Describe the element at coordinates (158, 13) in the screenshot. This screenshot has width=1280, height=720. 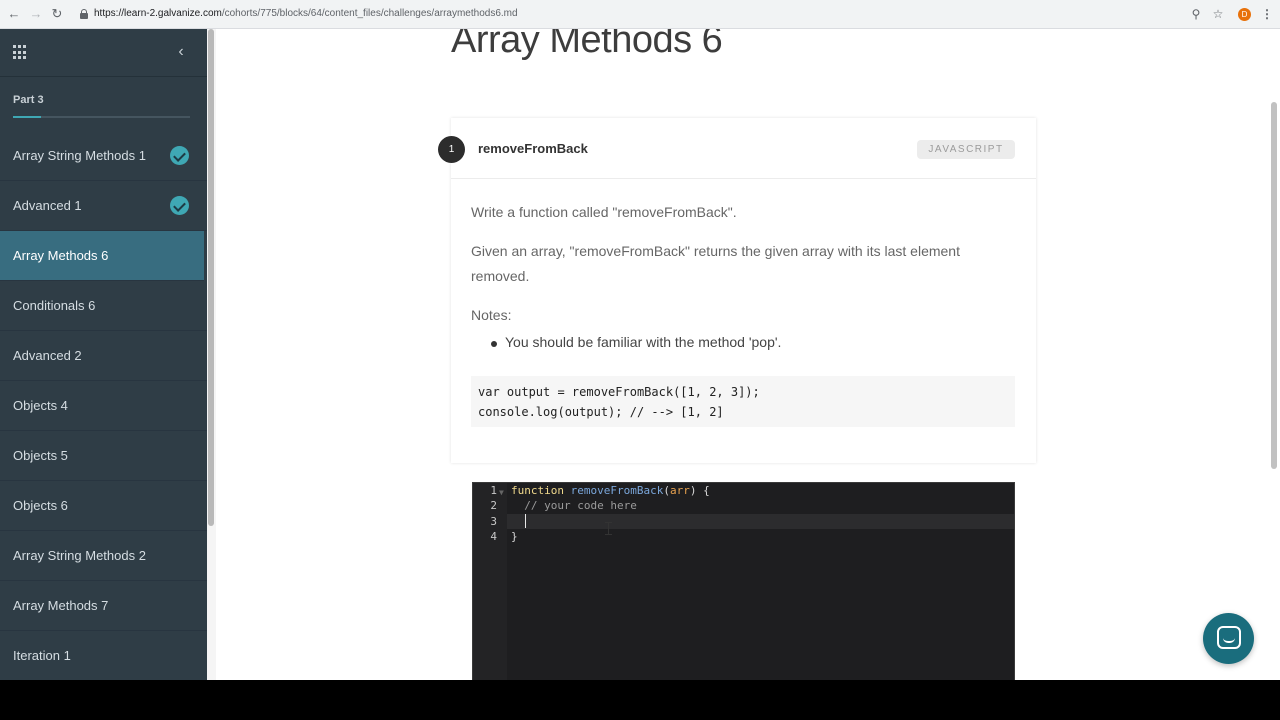
I see `url-host: https://learn-2.galvanize.com` at that location.